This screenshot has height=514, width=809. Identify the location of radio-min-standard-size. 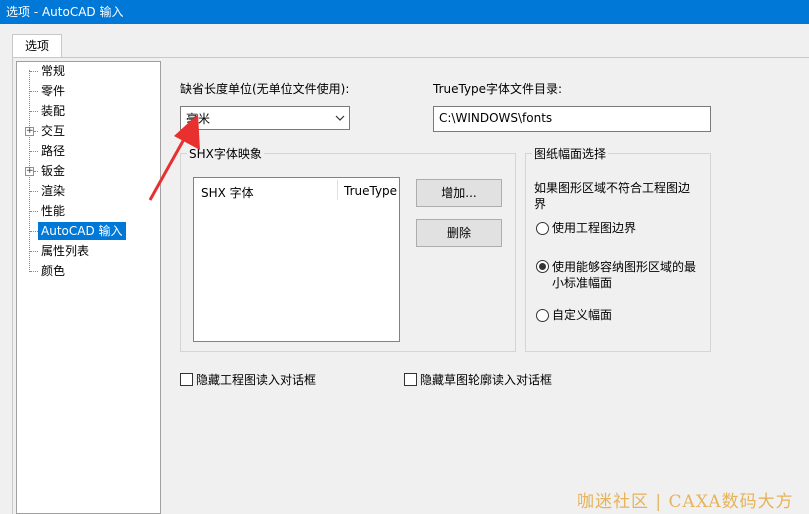
(542, 266).